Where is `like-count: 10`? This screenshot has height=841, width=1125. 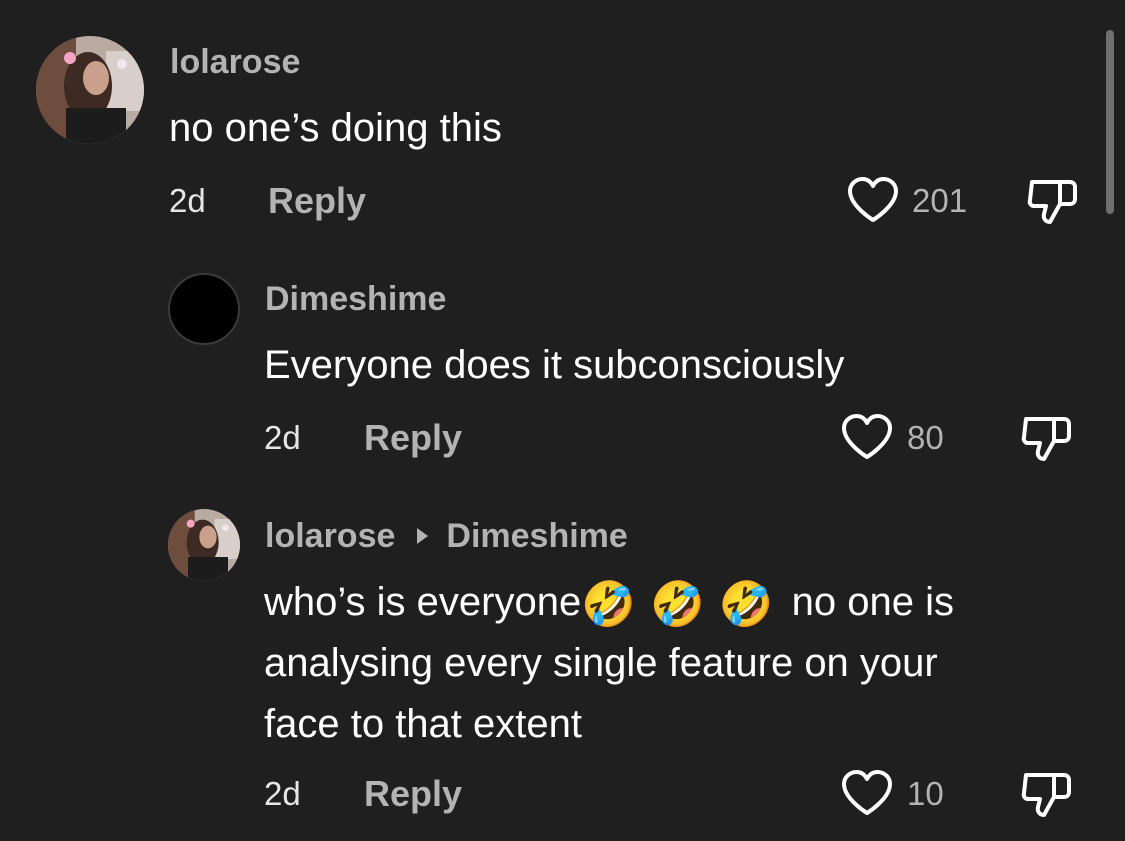
like-count: 10 is located at coordinates (925, 793).